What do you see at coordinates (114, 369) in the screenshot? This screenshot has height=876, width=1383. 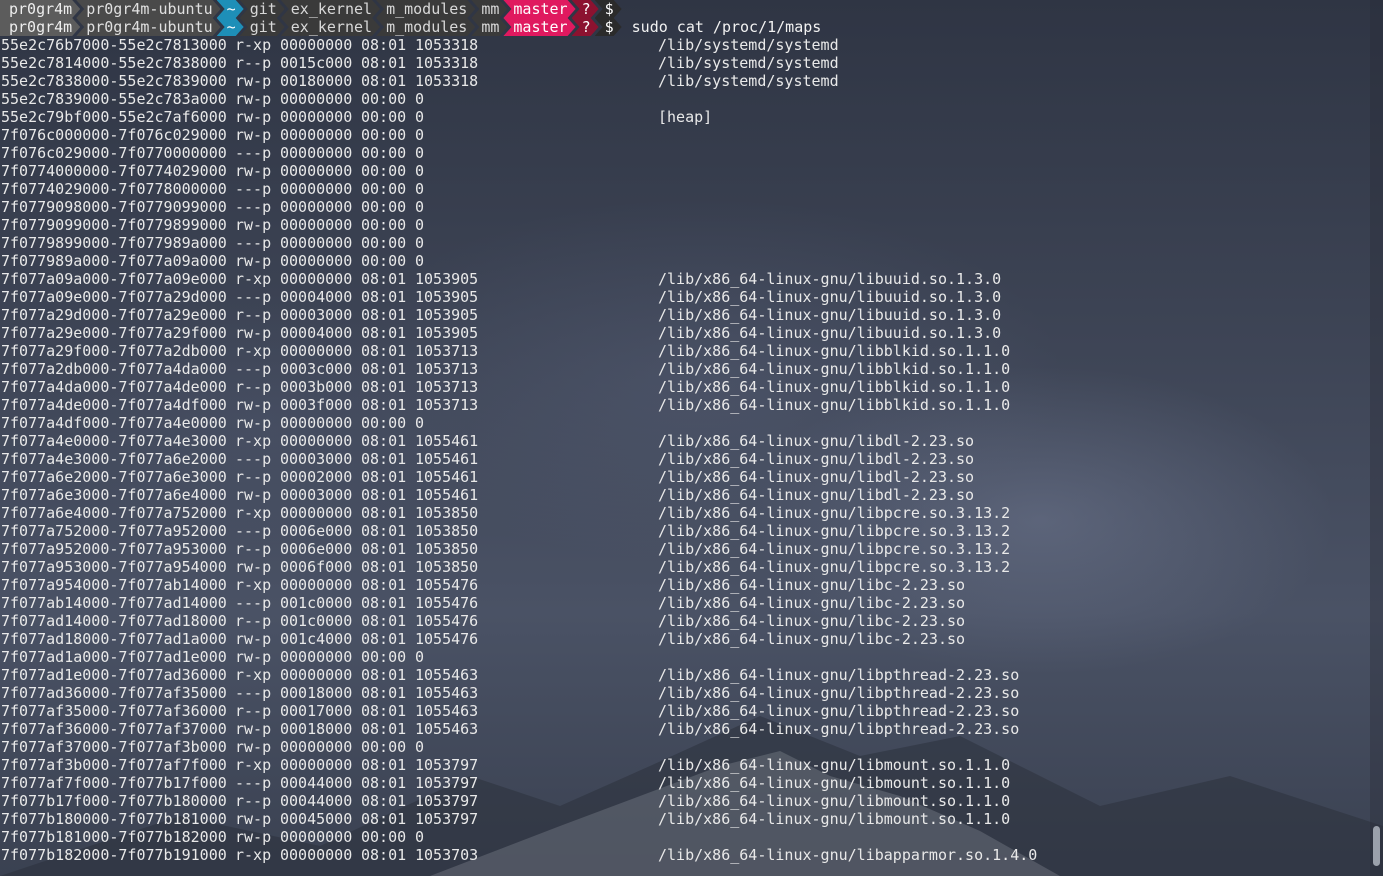 I see `address-range: 7f077a2db000-7f077a4da000` at bounding box center [114, 369].